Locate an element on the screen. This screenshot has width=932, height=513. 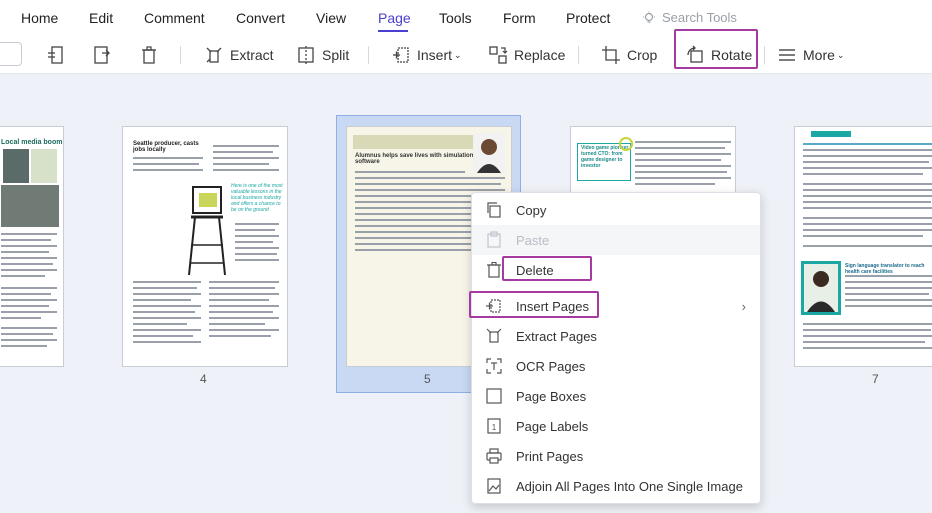
insert-after-button is located at coordinates (102, 55).